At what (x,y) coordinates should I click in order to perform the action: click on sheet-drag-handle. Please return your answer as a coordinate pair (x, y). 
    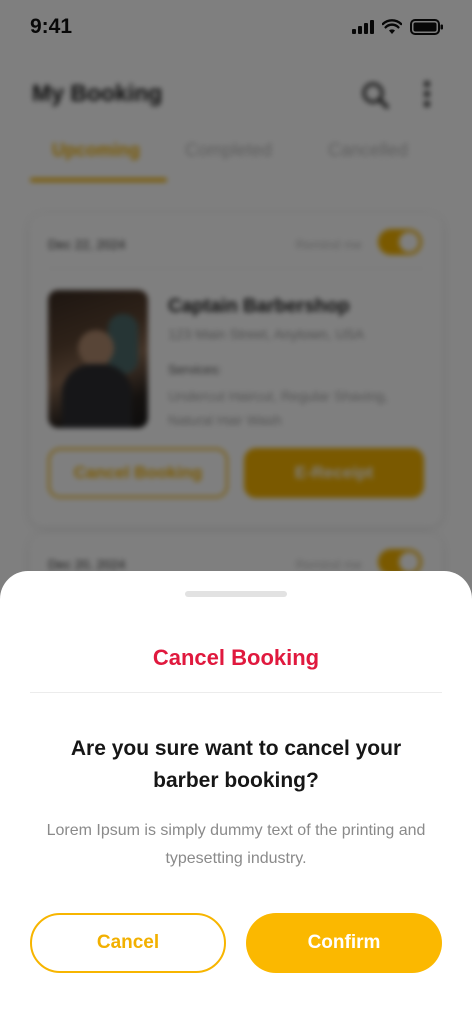
    Looking at the image, I should click on (236, 594).